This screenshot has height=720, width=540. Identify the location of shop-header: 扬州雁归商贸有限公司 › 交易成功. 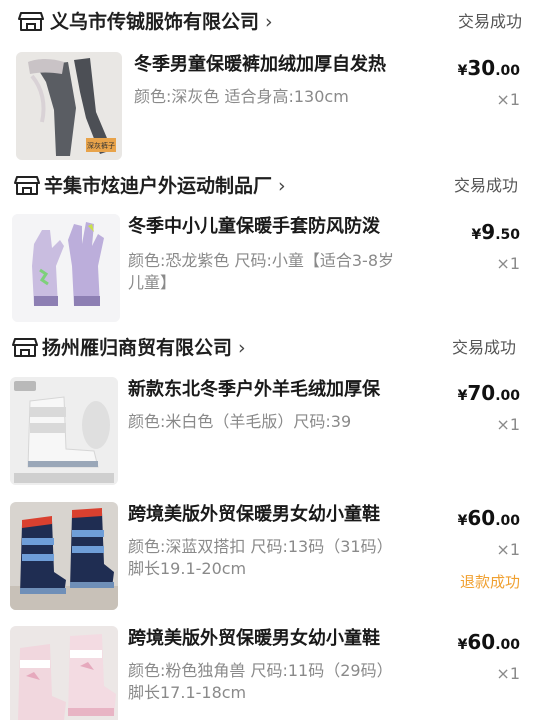
(270, 349).